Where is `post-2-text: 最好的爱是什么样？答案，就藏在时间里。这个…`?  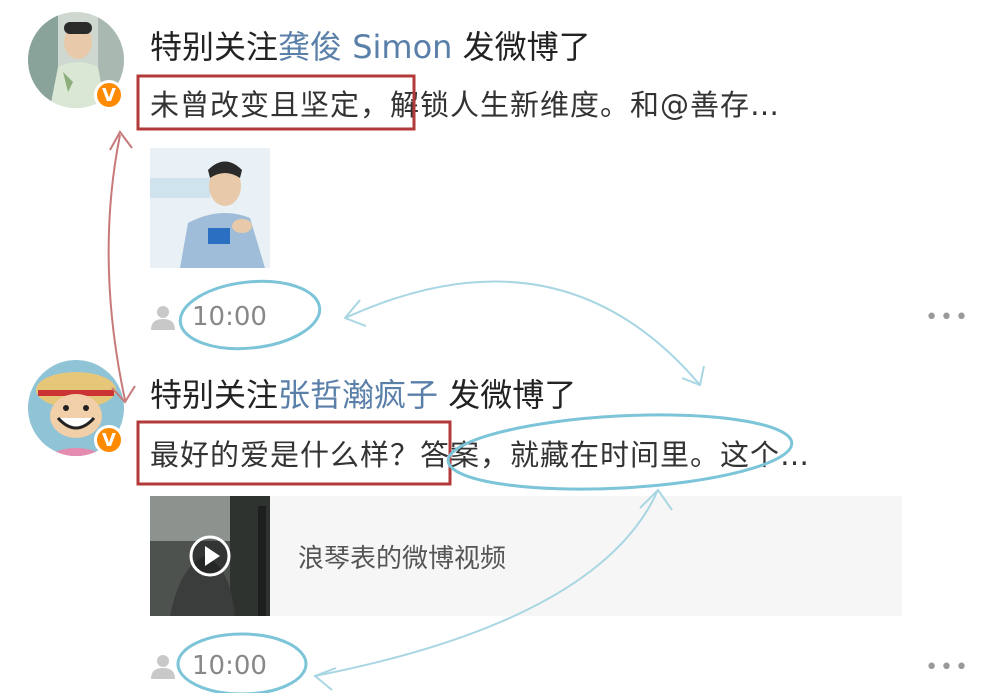 post-2-text: 最好的爱是什么样？答案，就藏在时间里。这个… is located at coordinates (480, 453).